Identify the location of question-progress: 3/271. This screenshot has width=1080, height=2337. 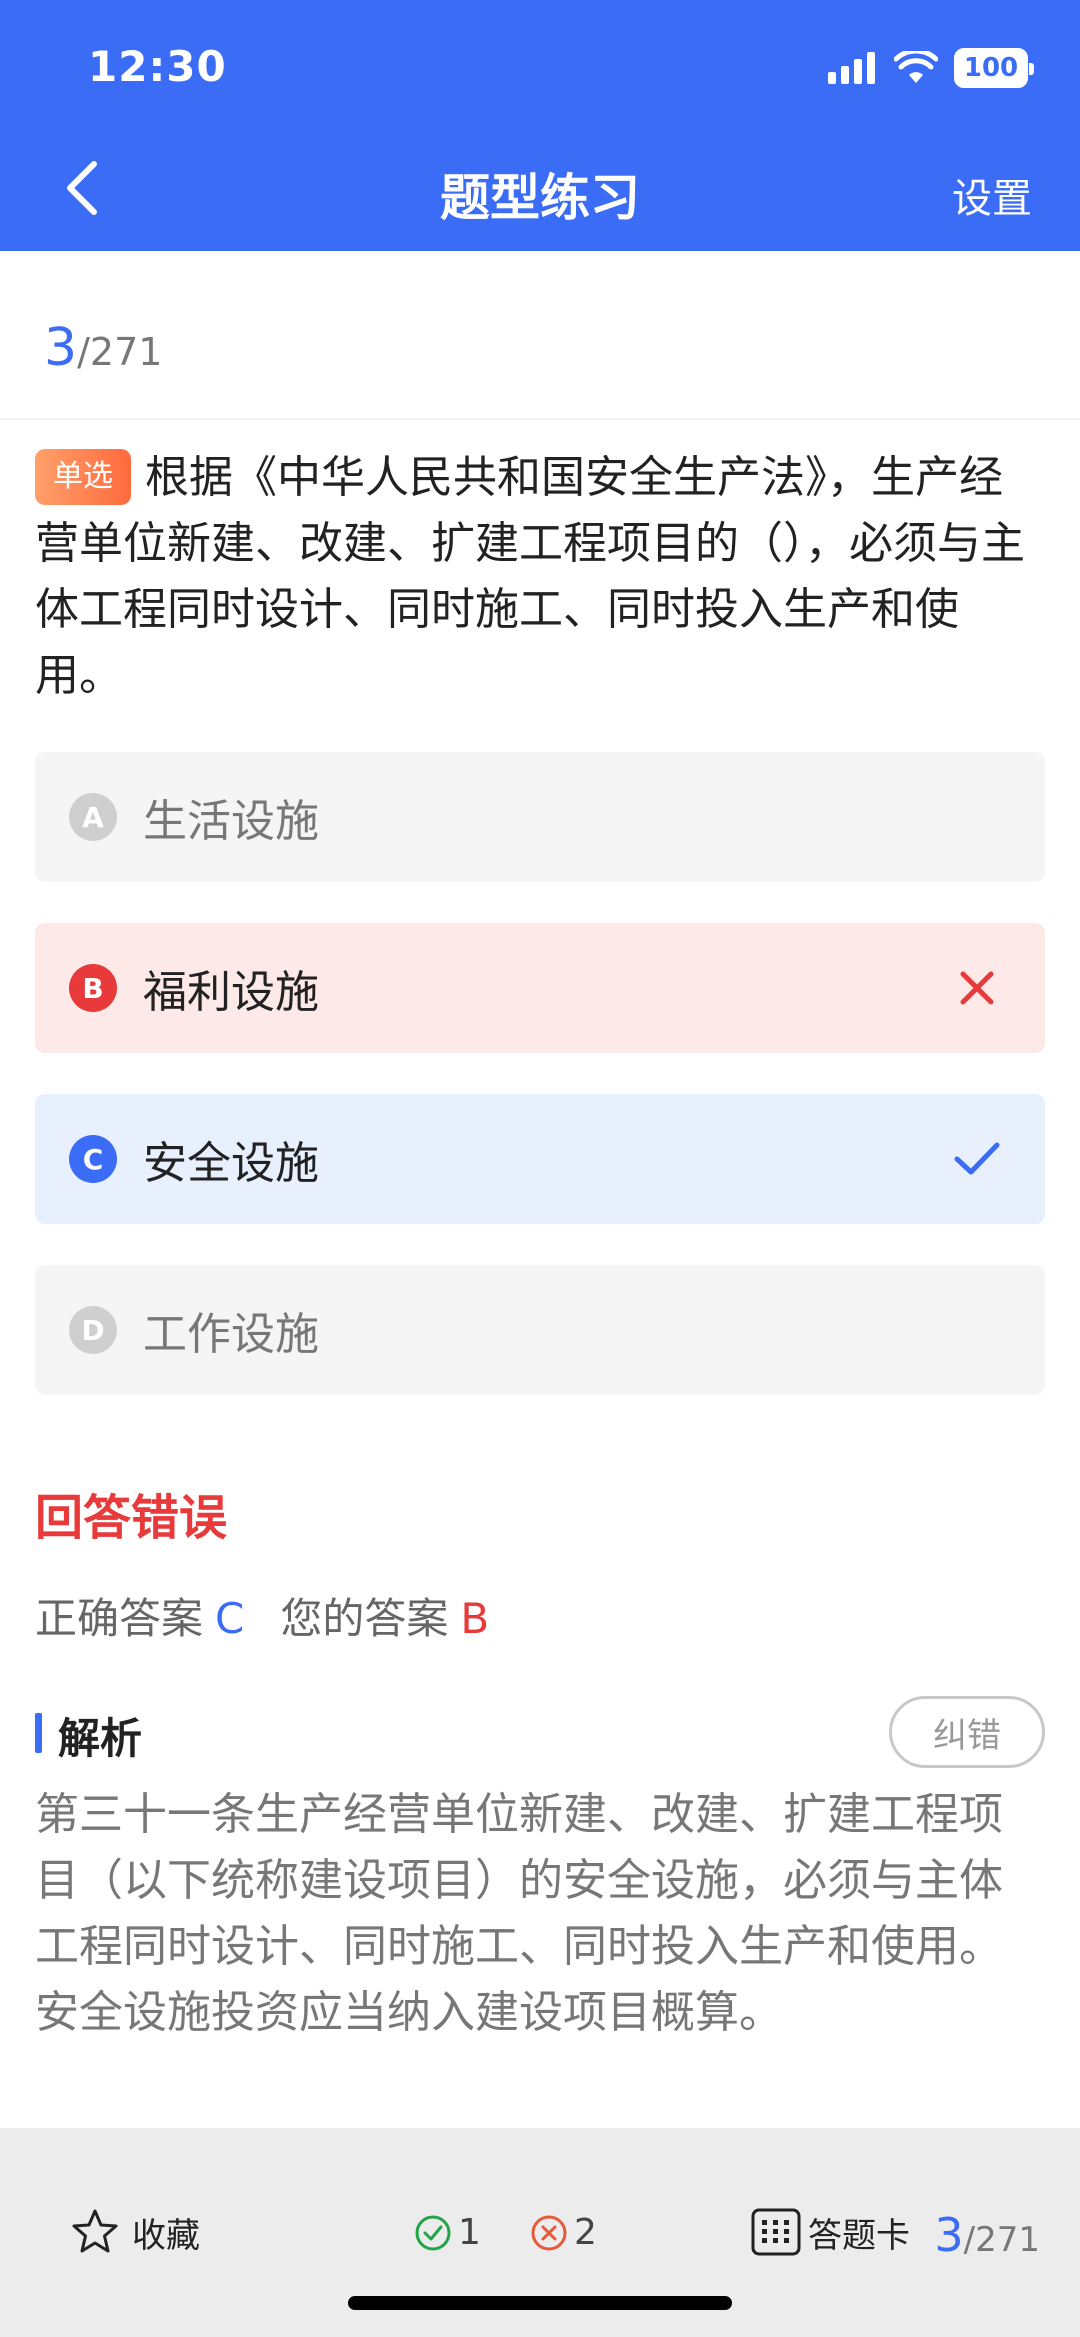
(103, 348).